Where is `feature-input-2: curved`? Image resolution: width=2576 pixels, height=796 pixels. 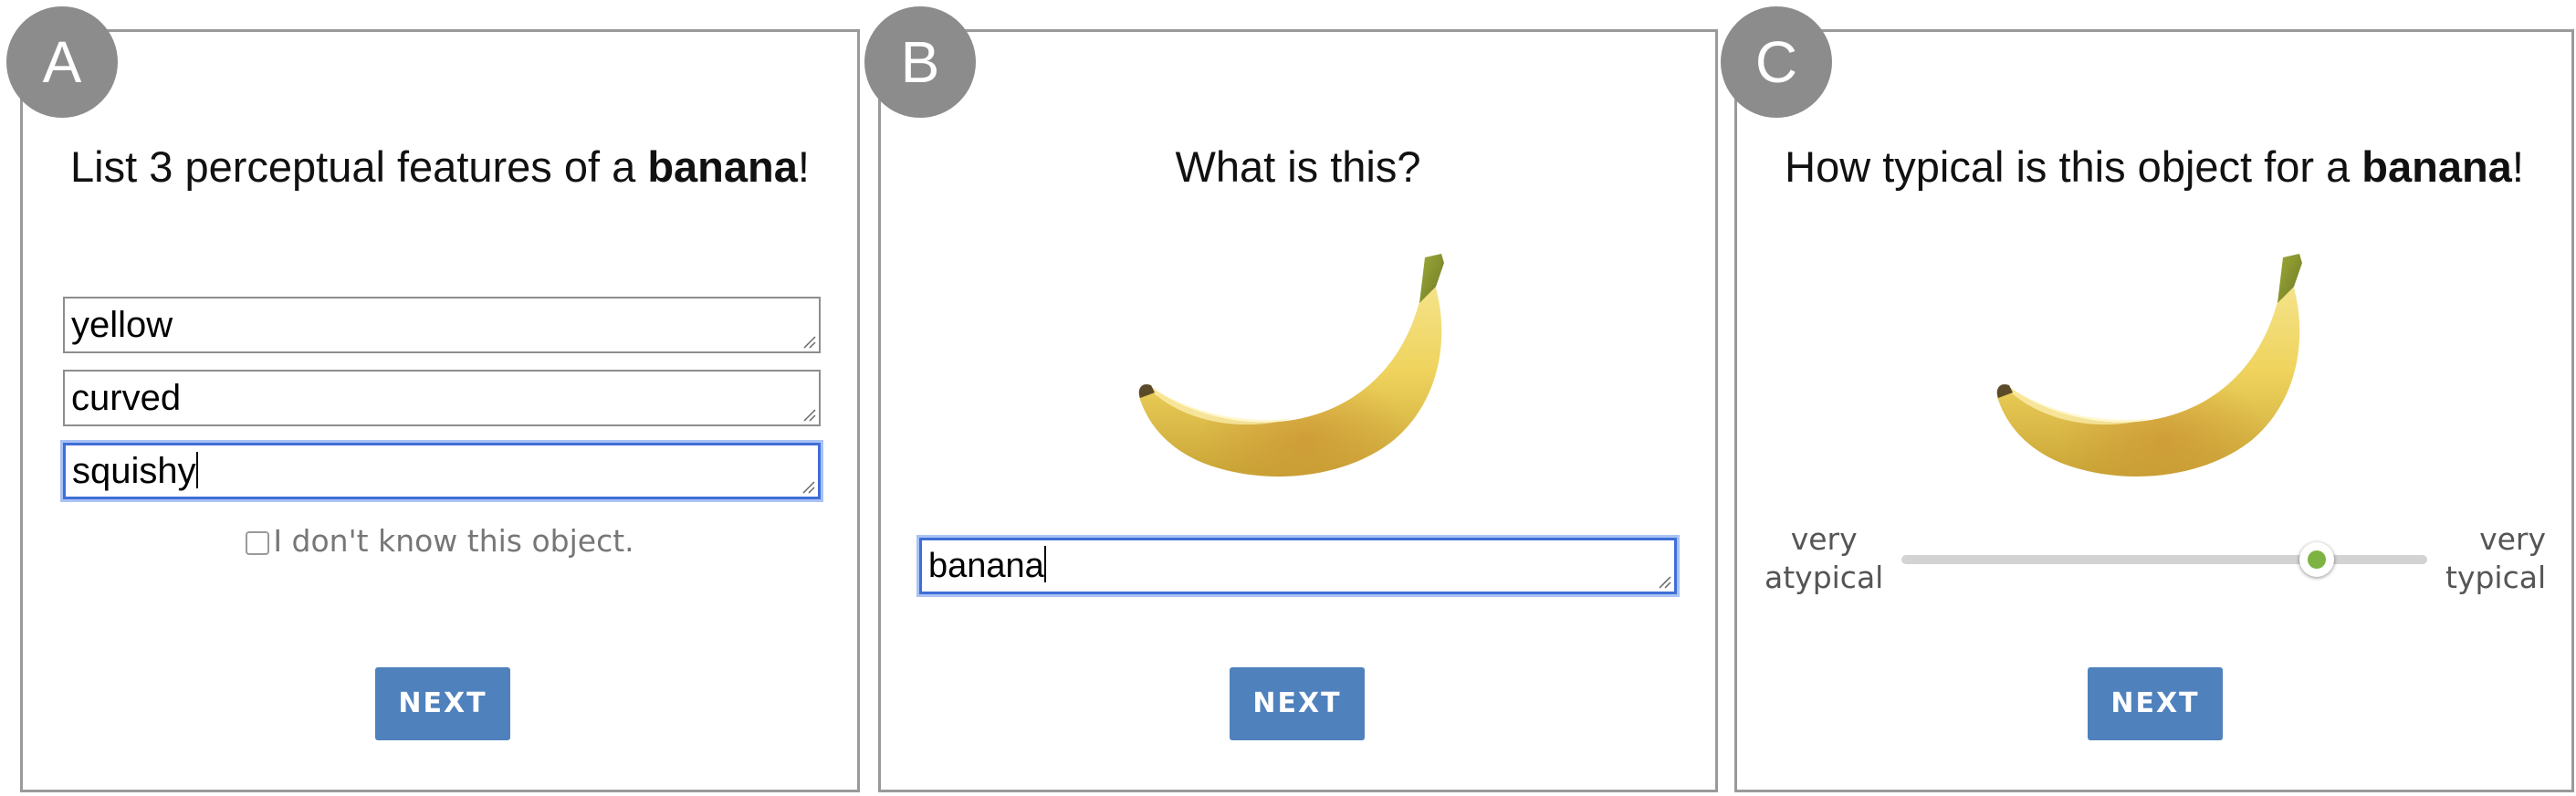 feature-input-2: curved is located at coordinates (442, 398).